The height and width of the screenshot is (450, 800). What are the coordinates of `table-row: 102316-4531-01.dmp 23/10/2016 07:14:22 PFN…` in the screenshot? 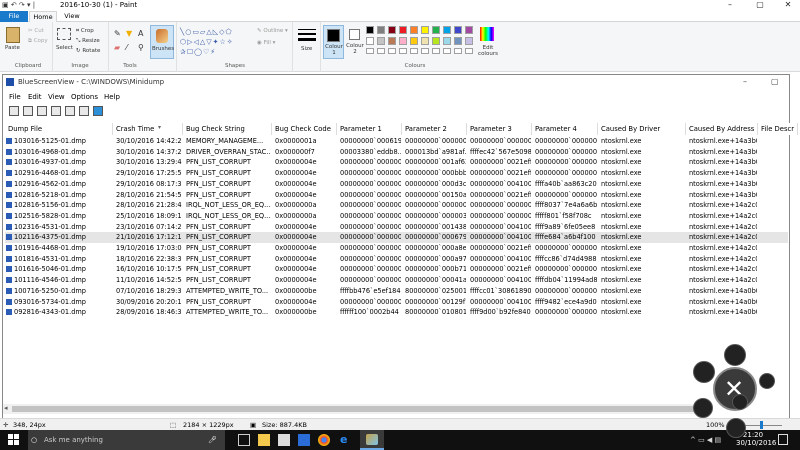 It's located at (396, 227).